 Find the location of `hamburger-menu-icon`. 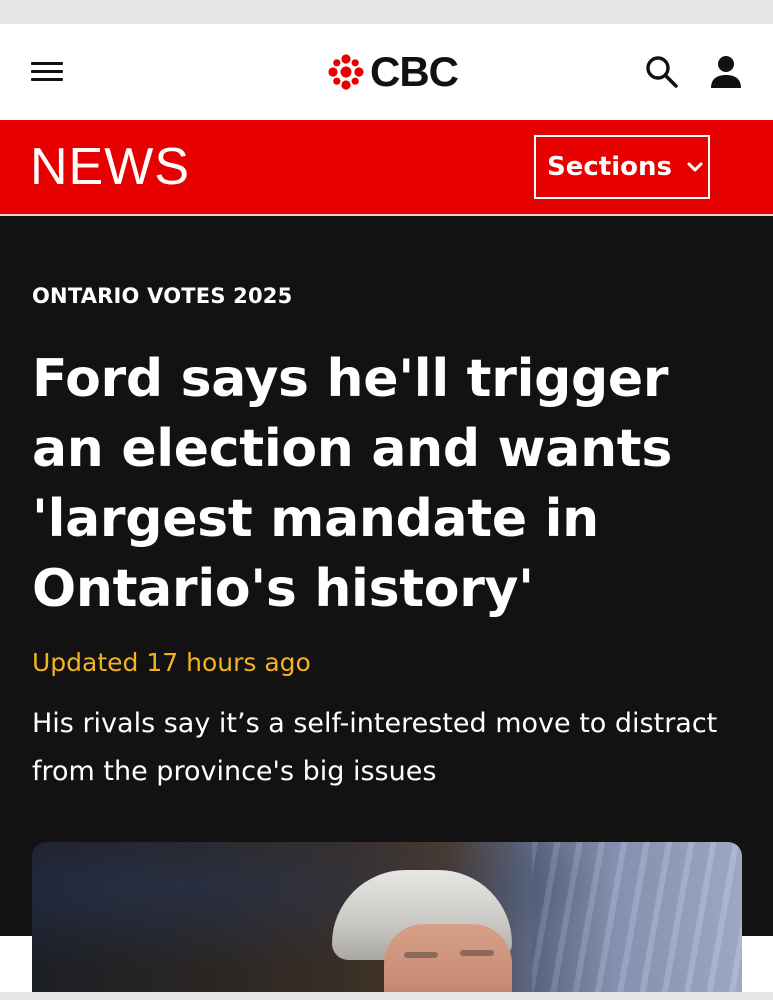

hamburger-menu-icon is located at coordinates (47, 63).